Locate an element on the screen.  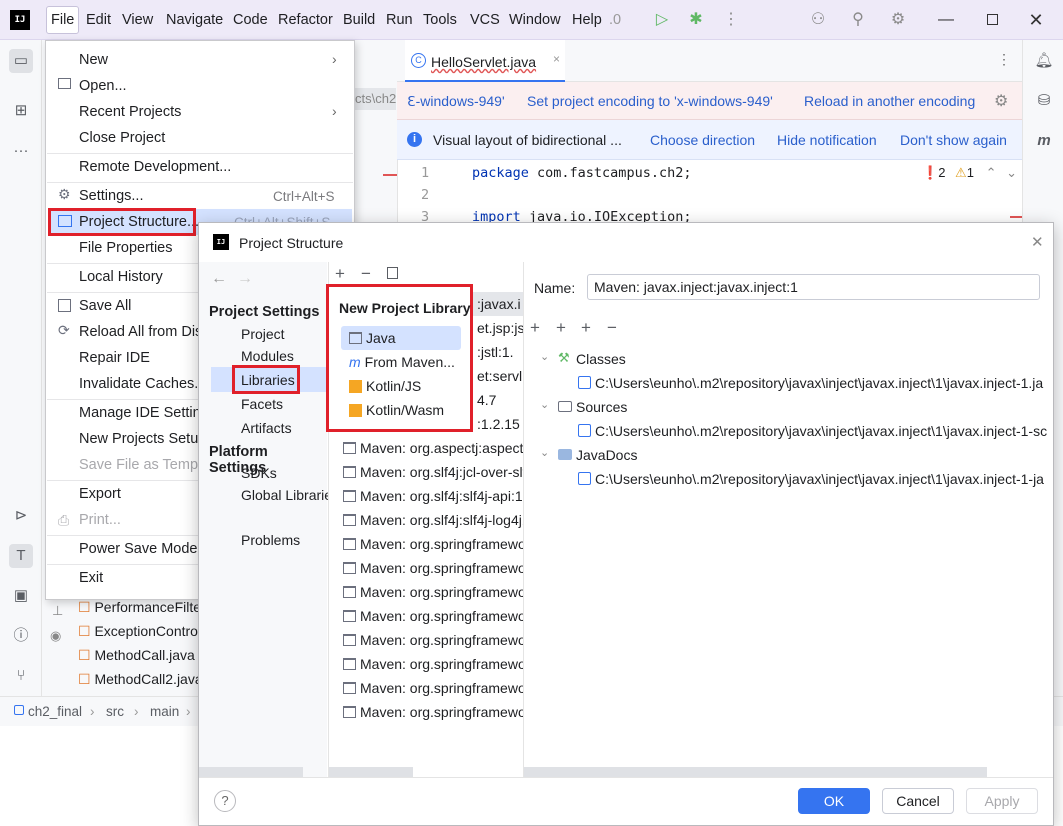
dialog-close-icon: ✕ is located at coordinates (1037, 242).